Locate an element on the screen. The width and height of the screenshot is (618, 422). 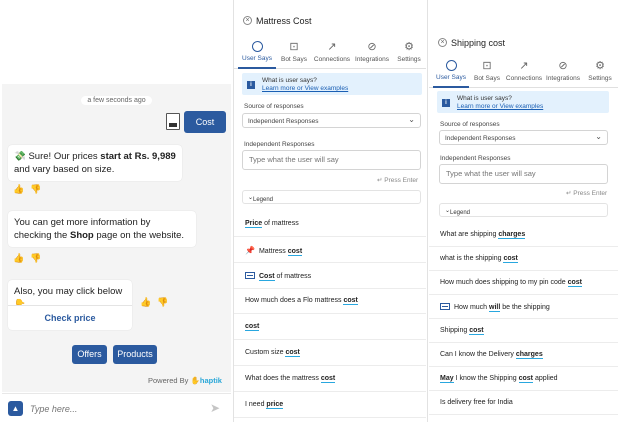
utterance-text: What does the mattress is located at coordinates (283, 378).